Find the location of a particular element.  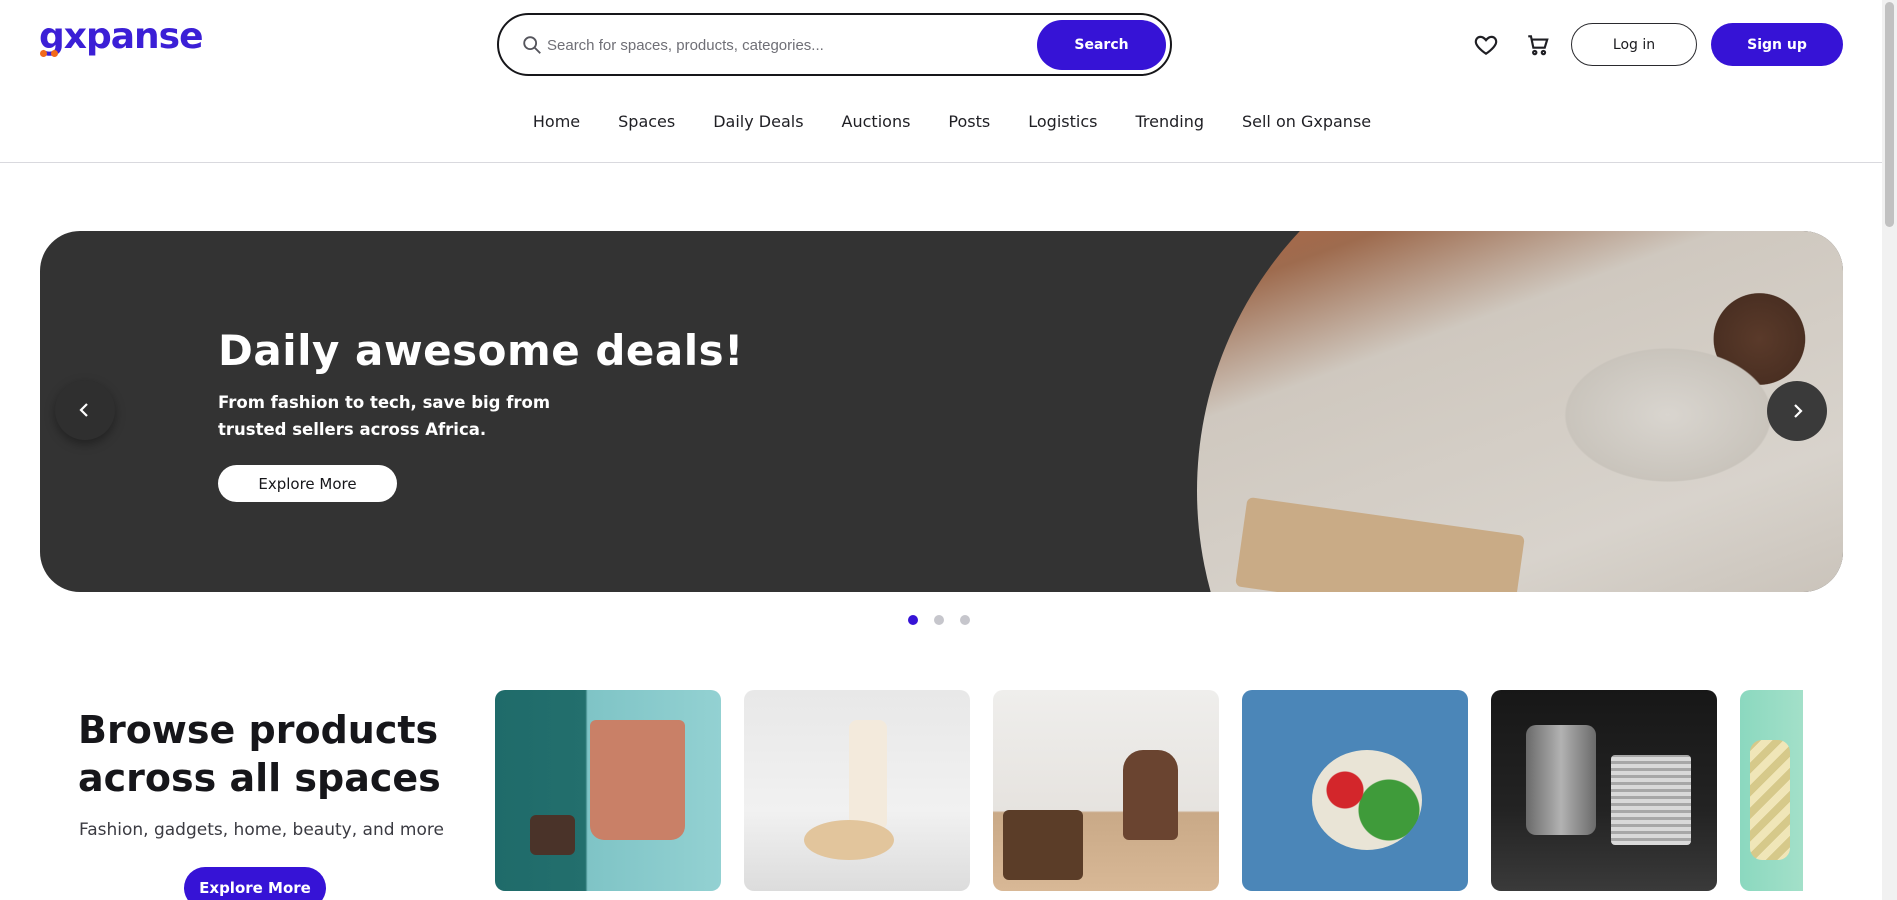

chevron-left-icon is located at coordinates (83, 410).